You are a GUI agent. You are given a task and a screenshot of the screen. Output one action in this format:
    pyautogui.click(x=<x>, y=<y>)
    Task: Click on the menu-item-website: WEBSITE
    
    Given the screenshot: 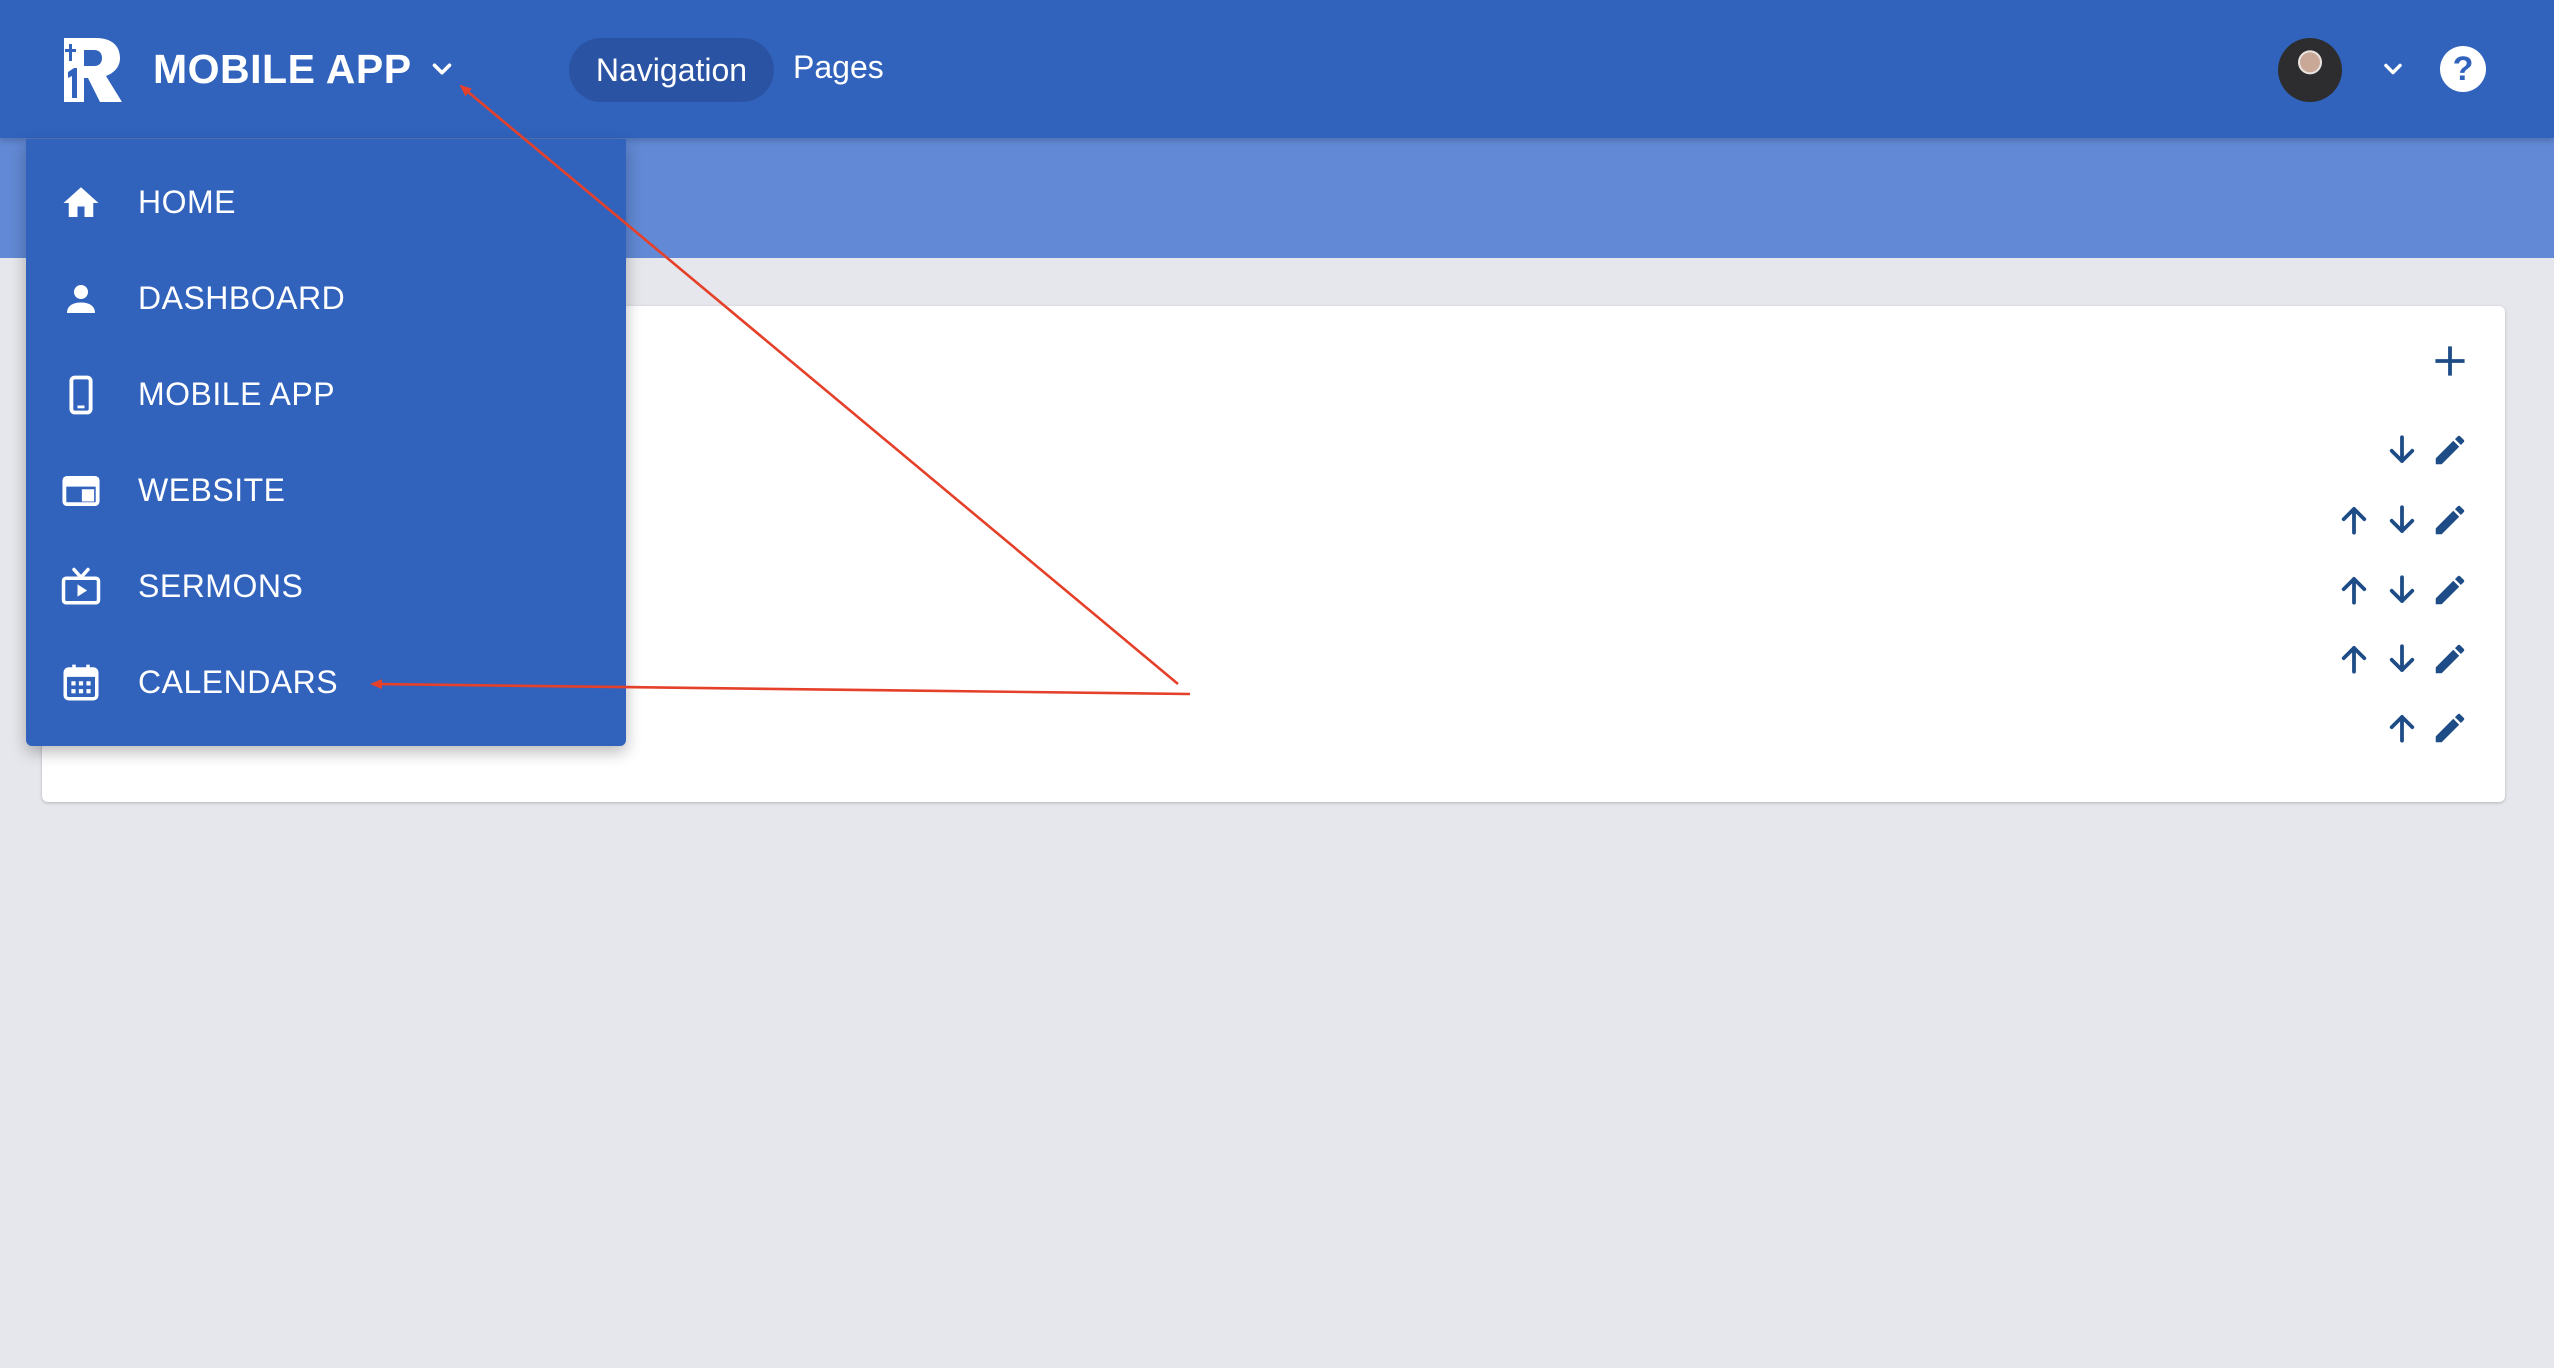 What is the action you would take?
    pyautogui.click(x=326, y=490)
    